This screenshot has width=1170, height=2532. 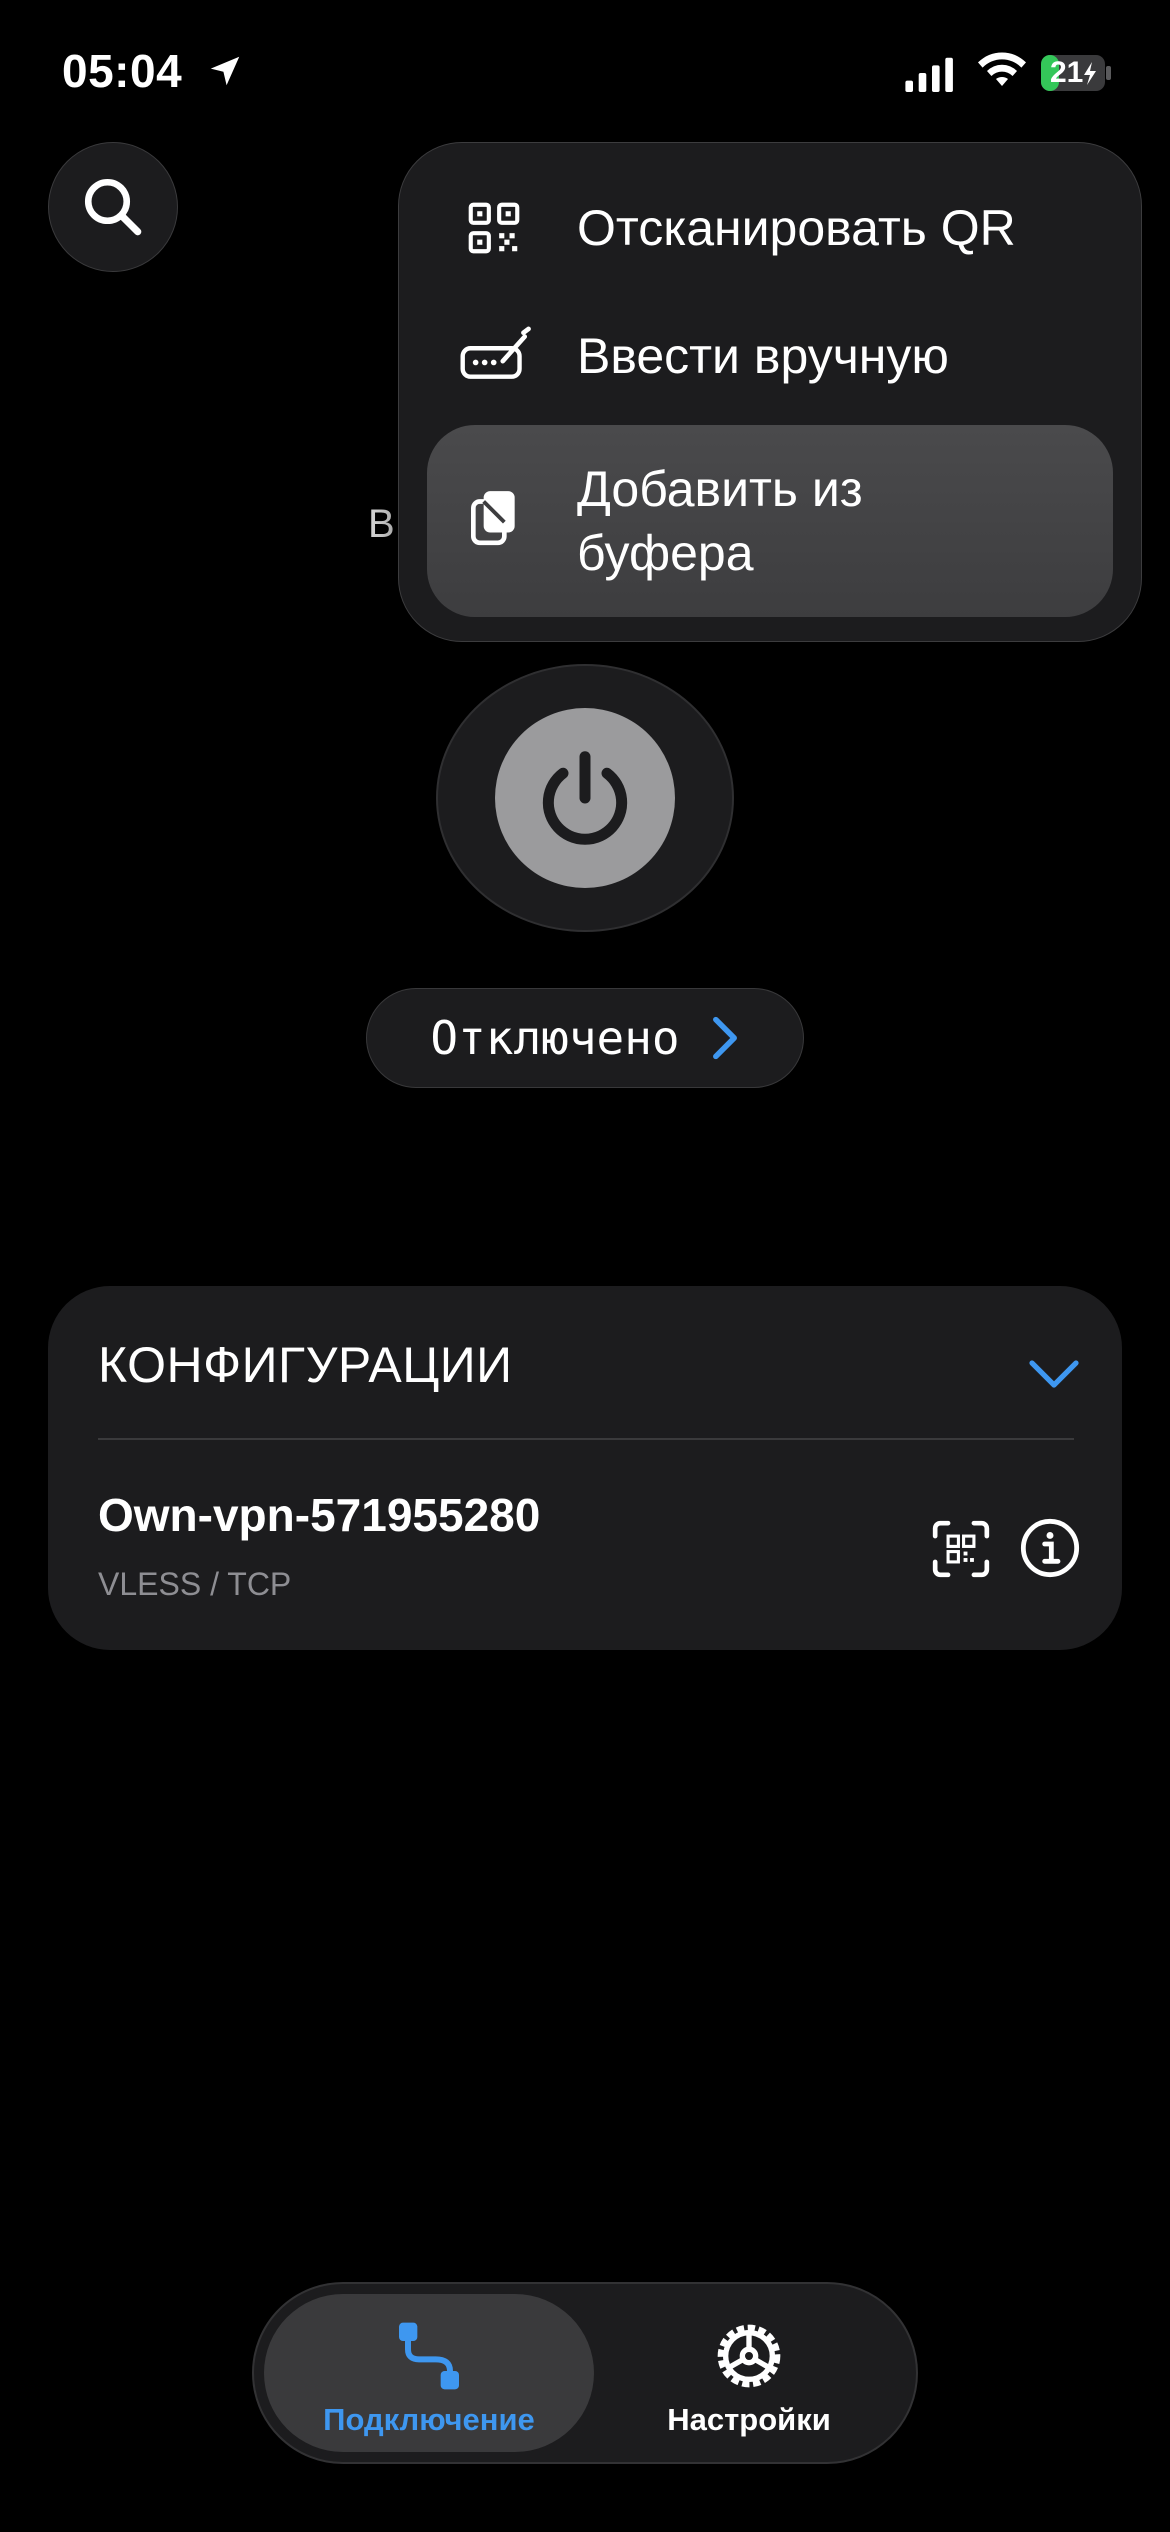 I want to click on tab-settings: Настройки, so click(x=749, y=2373).